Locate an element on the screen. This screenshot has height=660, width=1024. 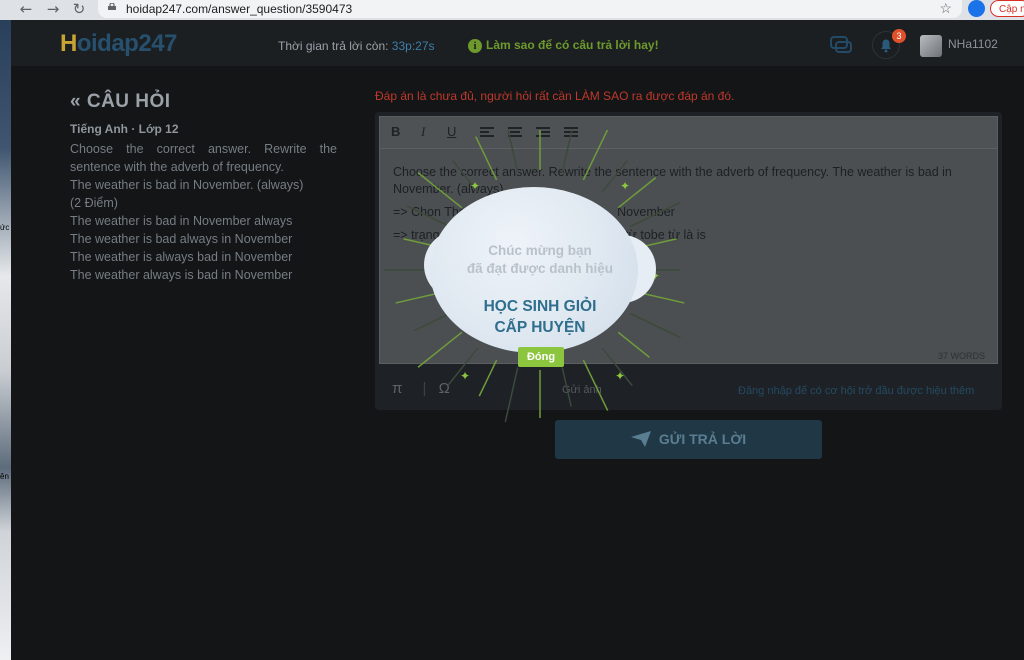
timer-value: 33p:27s is located at coordinates (413, 46).